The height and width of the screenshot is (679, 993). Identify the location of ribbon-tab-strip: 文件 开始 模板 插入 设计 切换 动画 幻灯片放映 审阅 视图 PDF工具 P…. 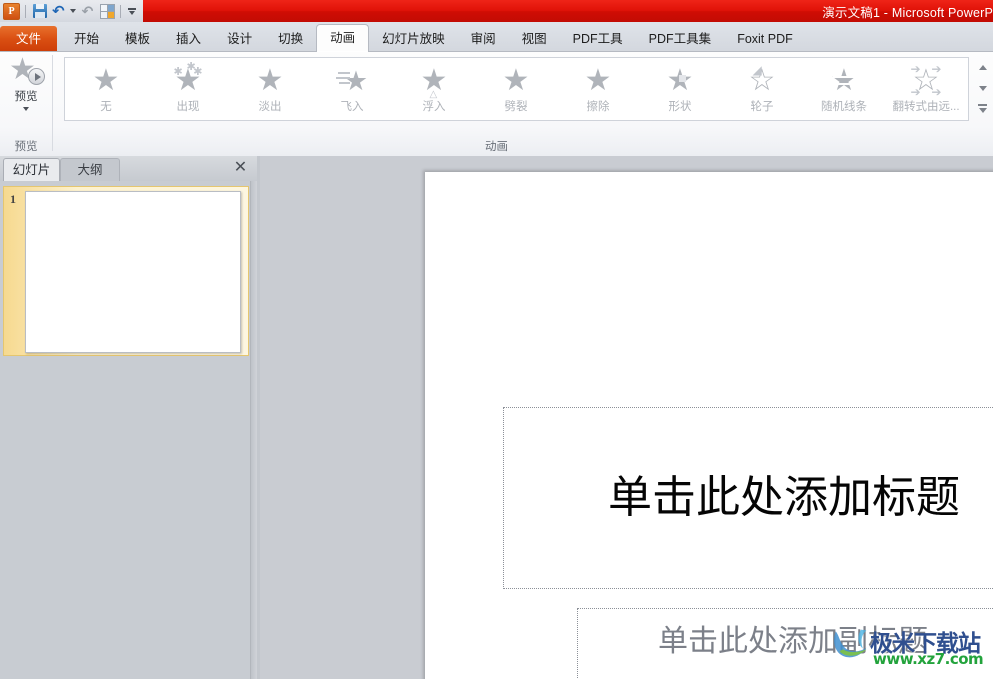
(496, 37).